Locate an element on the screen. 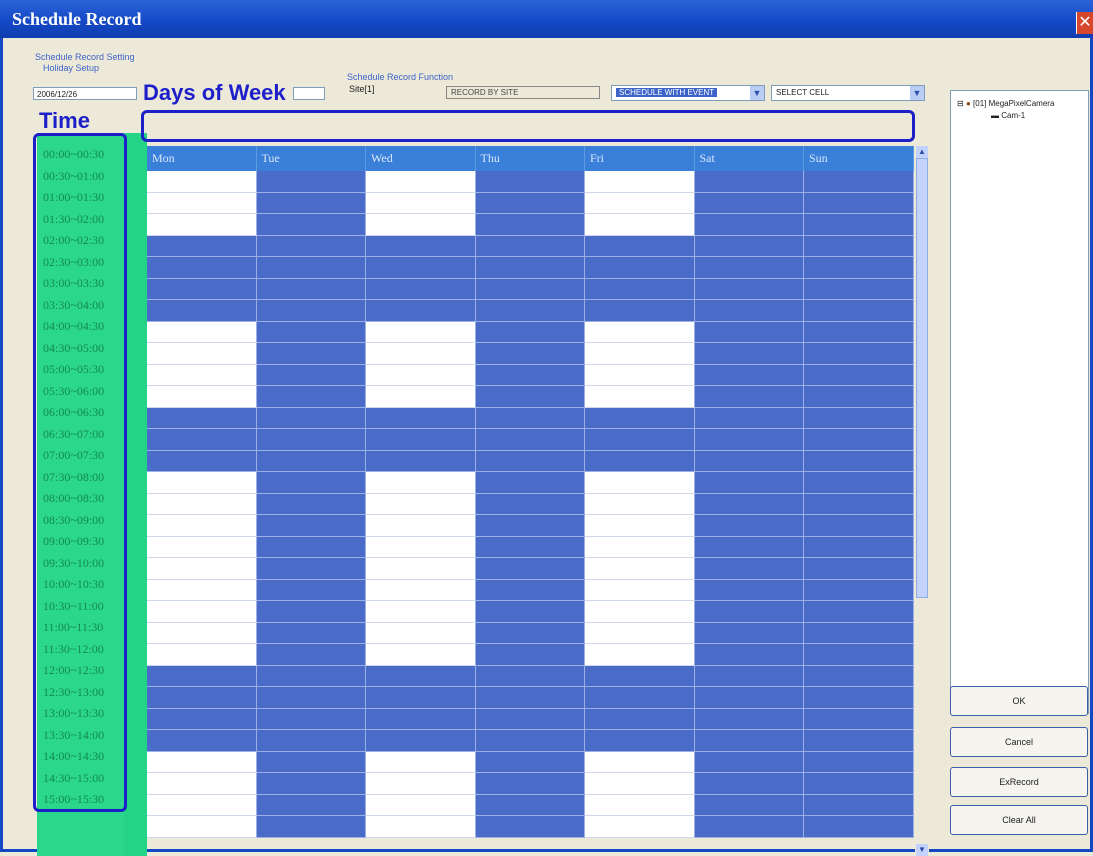 The height and width of the screenshot is (856, 1093). scroll-up-icon: ▲ is located at coordinates (922, 152).